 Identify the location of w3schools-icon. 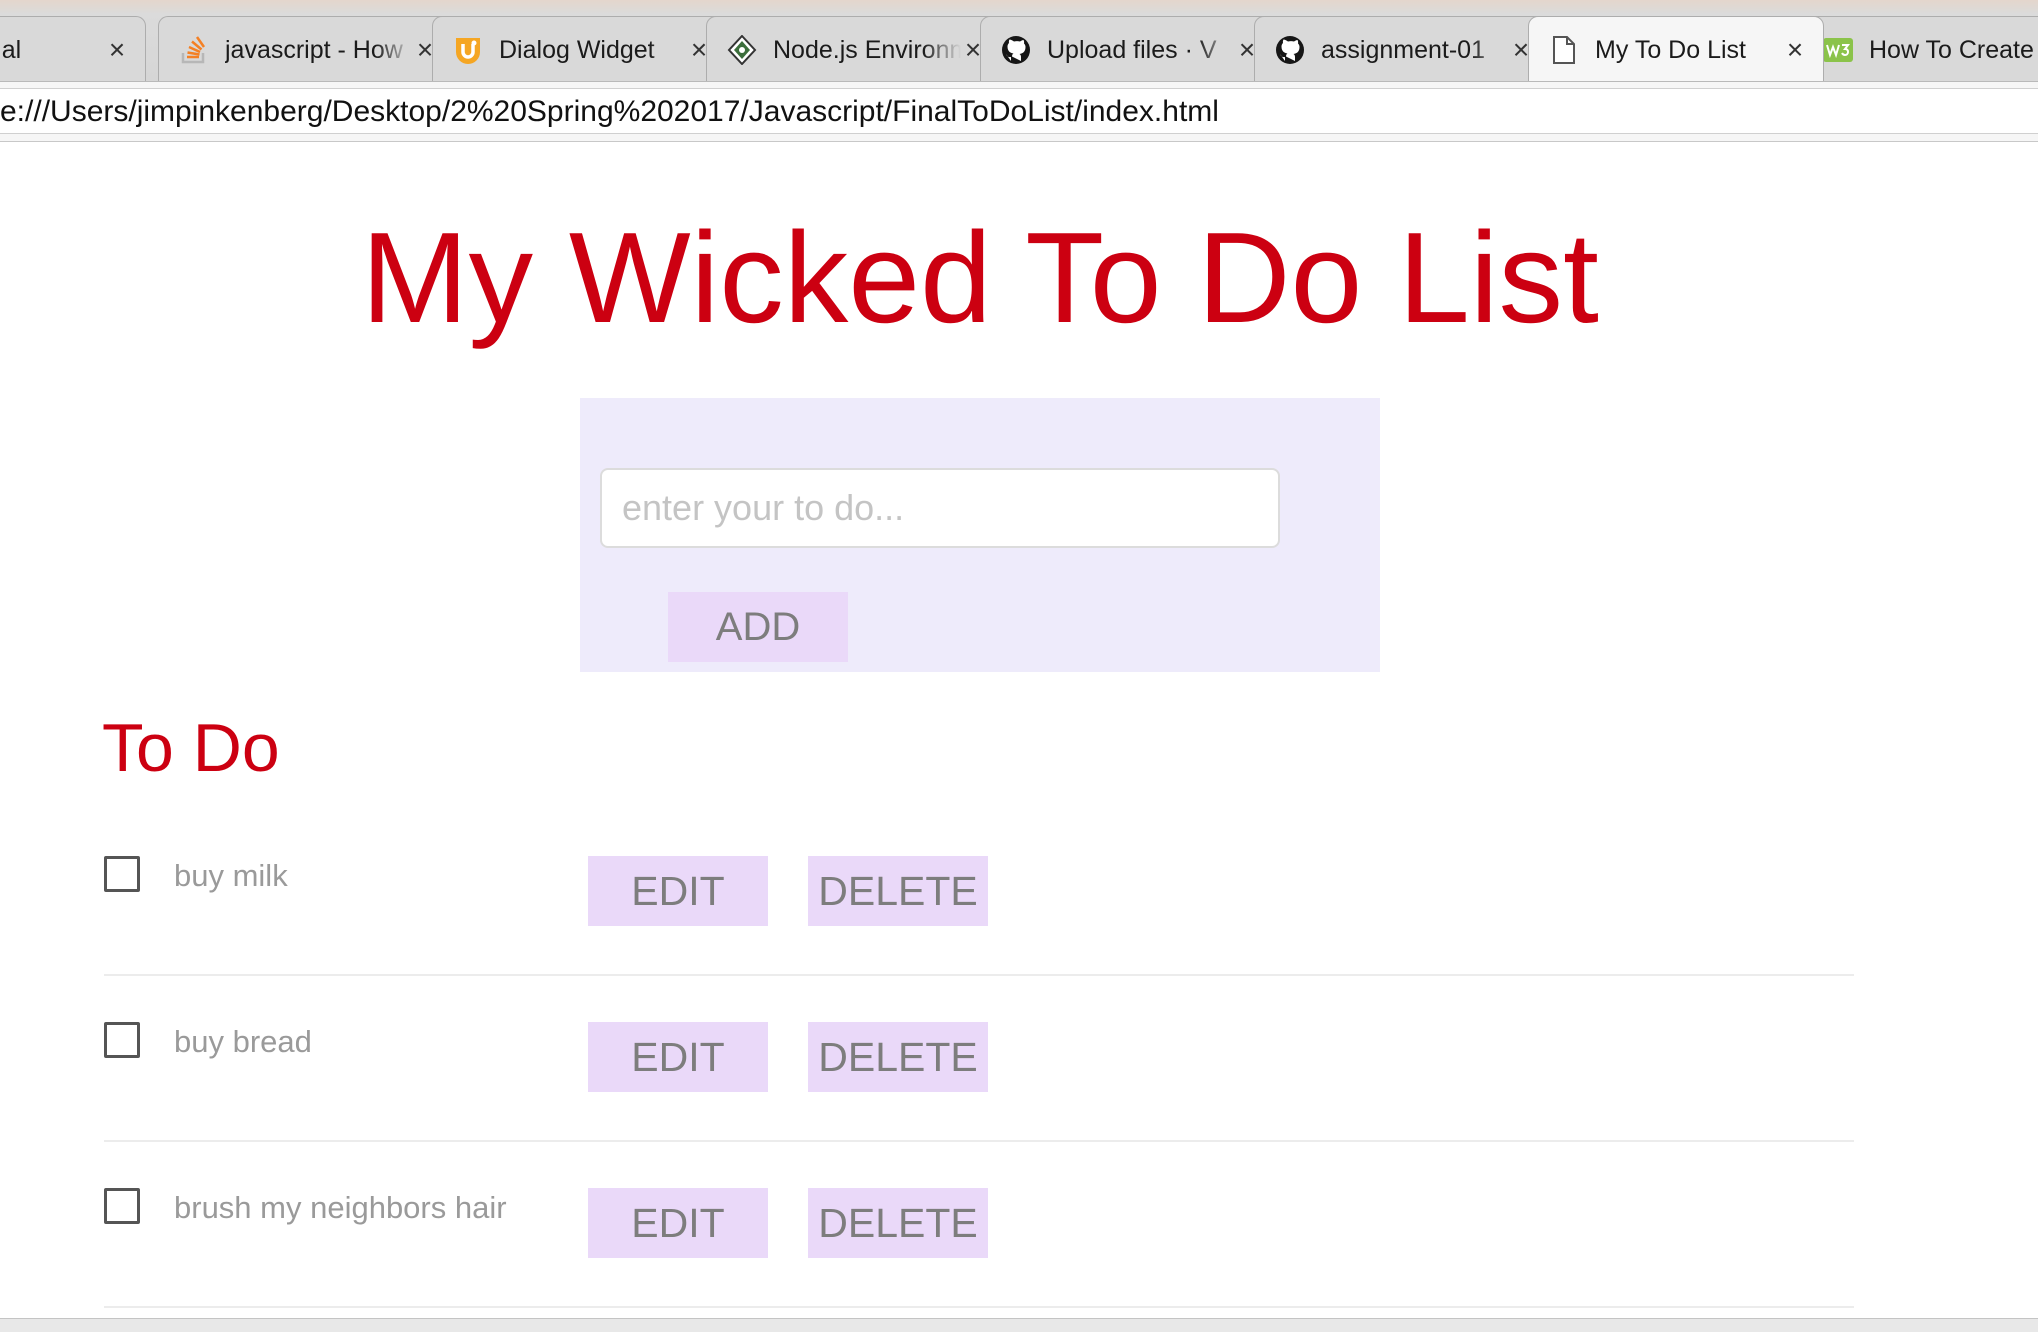
(1838, 50).